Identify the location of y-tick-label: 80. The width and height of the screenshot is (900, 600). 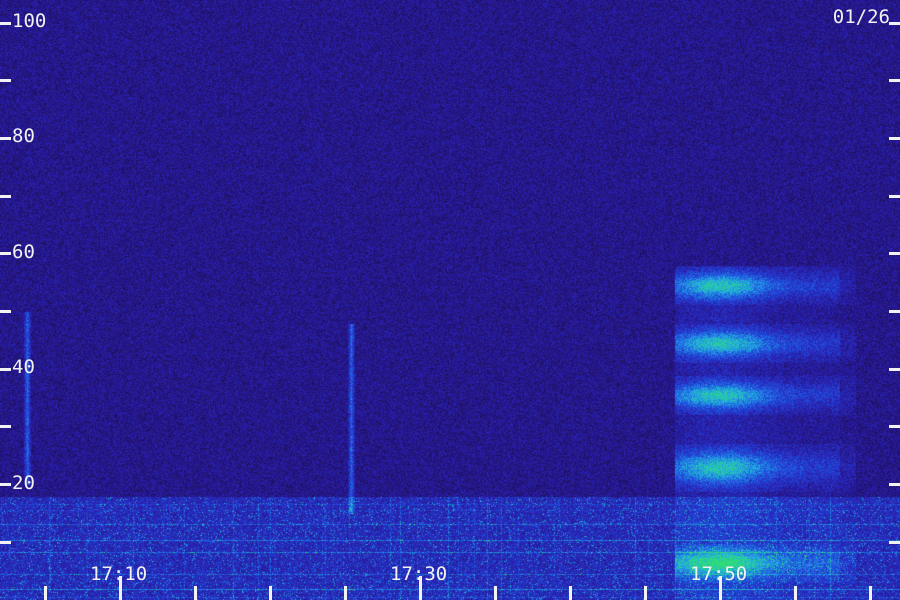
(23, 136).